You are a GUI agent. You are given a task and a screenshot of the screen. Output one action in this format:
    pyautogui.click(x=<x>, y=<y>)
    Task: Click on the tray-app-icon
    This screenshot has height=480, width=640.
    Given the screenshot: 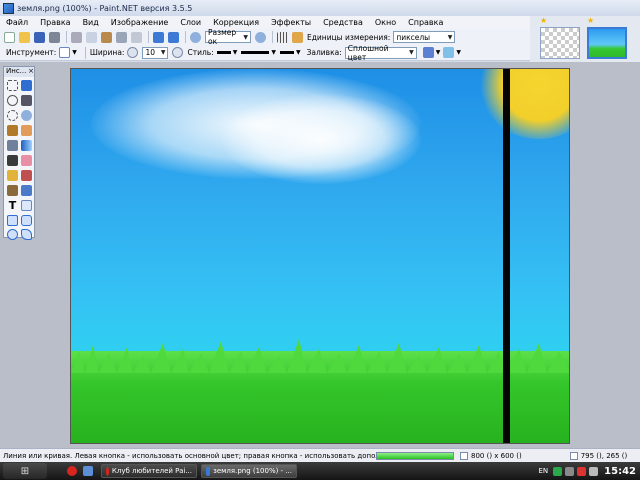 What is the action you would take?
    pyautogui.click(x=558, y=471)
    